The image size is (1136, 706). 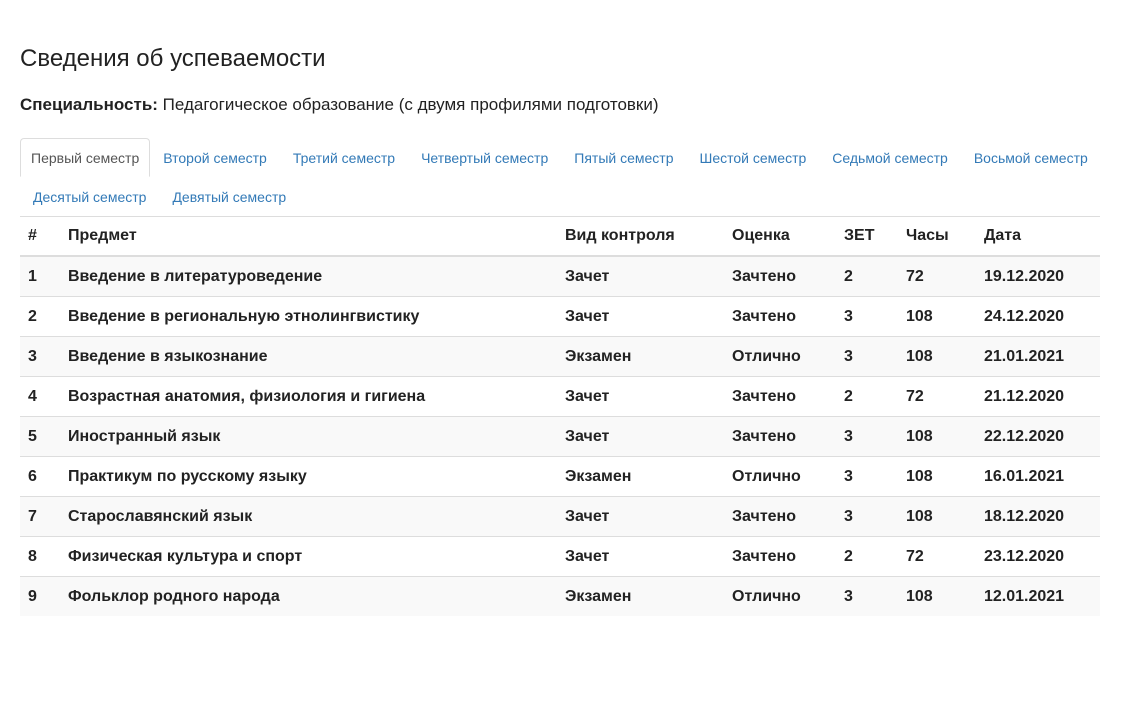 What do you see at coordinates (308, 476) in the screenshot?
I see `cell-subject: Практикум по русскому языку` at bounding box center [308, 476].